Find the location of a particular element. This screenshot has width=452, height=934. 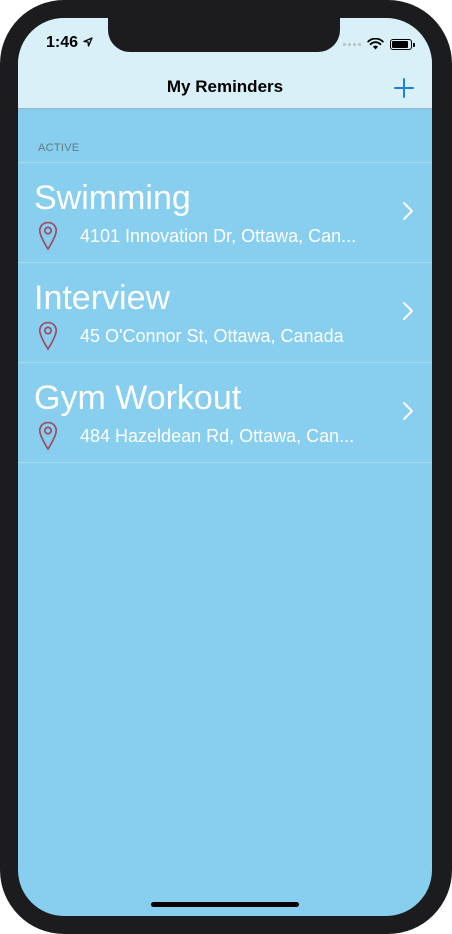

reminder-address: 45 O'Connor St, Ottawa, Canada is located at coordinates (212, 336).